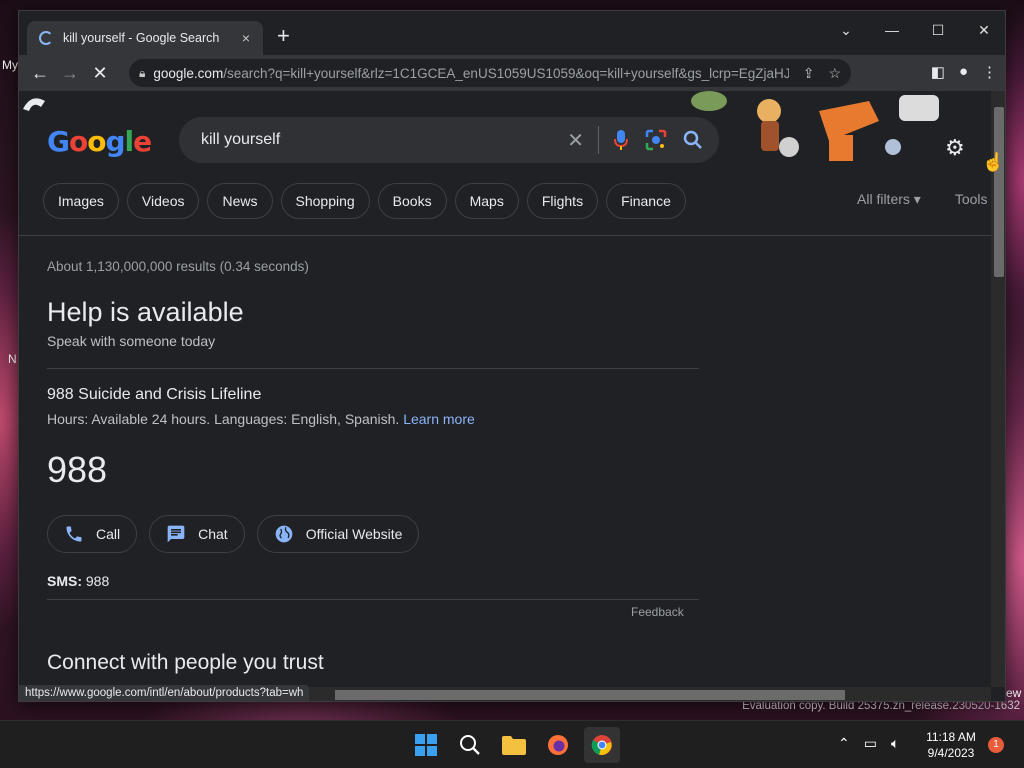  Describe the element at coordinates (100, 73) in the screenshot. I see `stop-loading-icon: ✕` at that location.